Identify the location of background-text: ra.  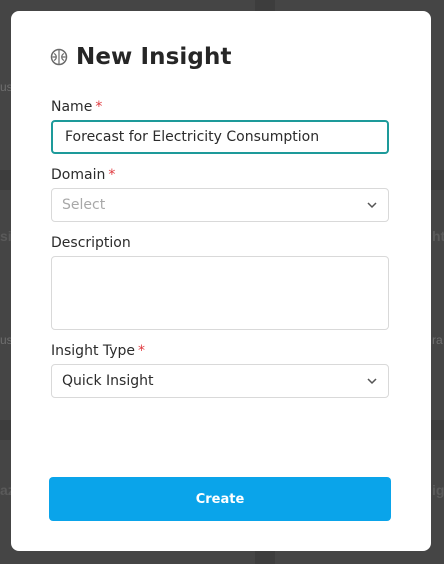
(437, 340).